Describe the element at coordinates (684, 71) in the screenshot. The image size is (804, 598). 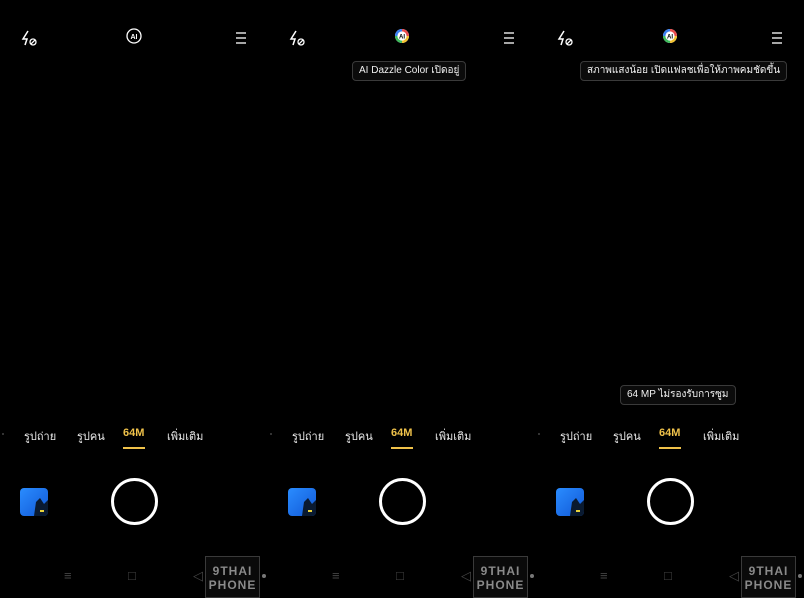
I see `low-light-flash-toast: สภาพแสงน้อย เปิดแฟลชเพื่อให้ภาพคมชัดขึ้น` at that location.